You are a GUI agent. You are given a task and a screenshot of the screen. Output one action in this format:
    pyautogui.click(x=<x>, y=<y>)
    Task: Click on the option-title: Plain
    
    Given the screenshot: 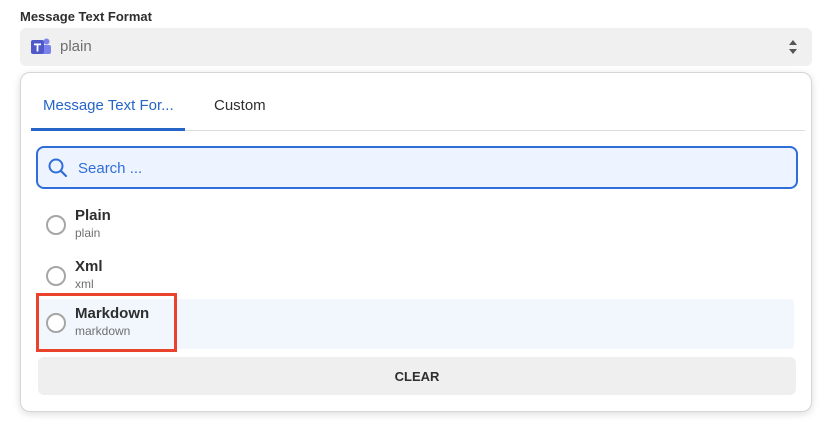 What is the action you would take?
    pyautogui.click(x=93, y=215)
    